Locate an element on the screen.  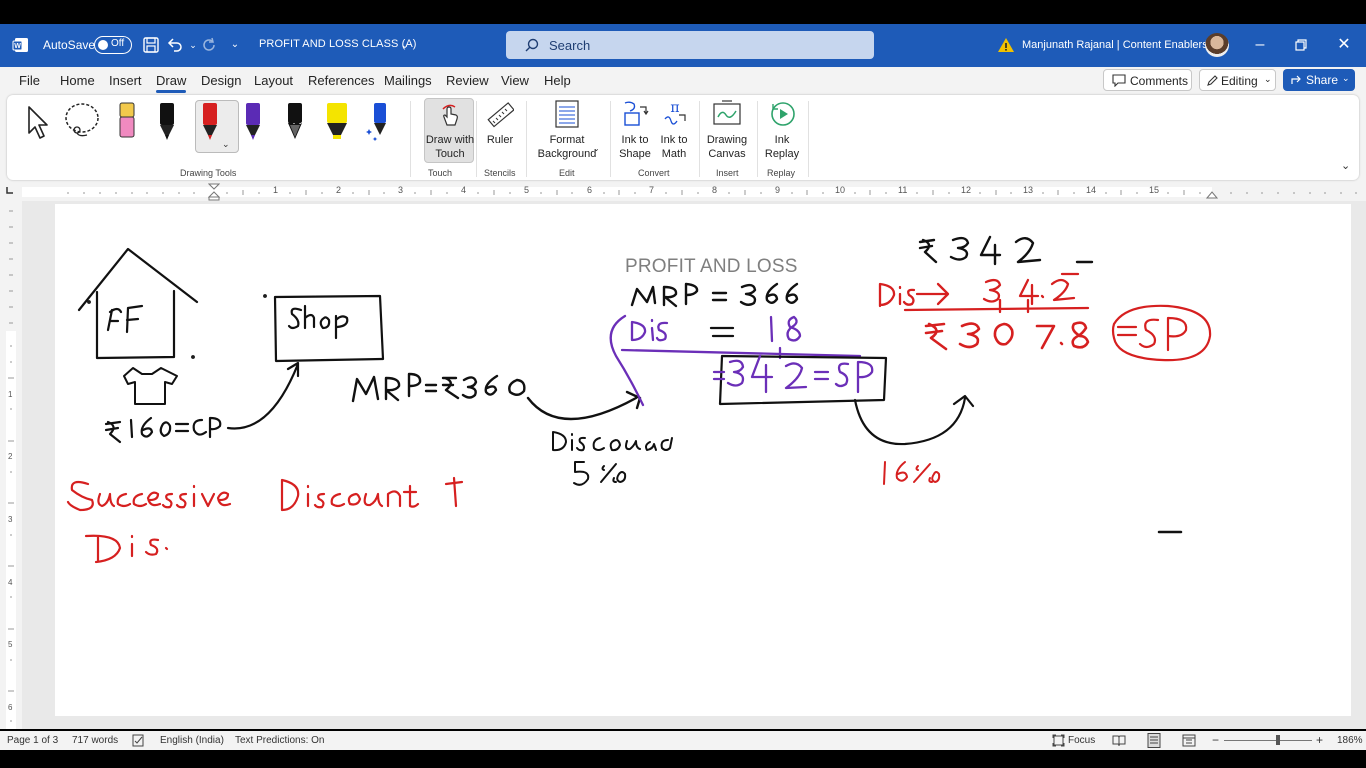
share-label: Share is located at coordinates (1322, 80).